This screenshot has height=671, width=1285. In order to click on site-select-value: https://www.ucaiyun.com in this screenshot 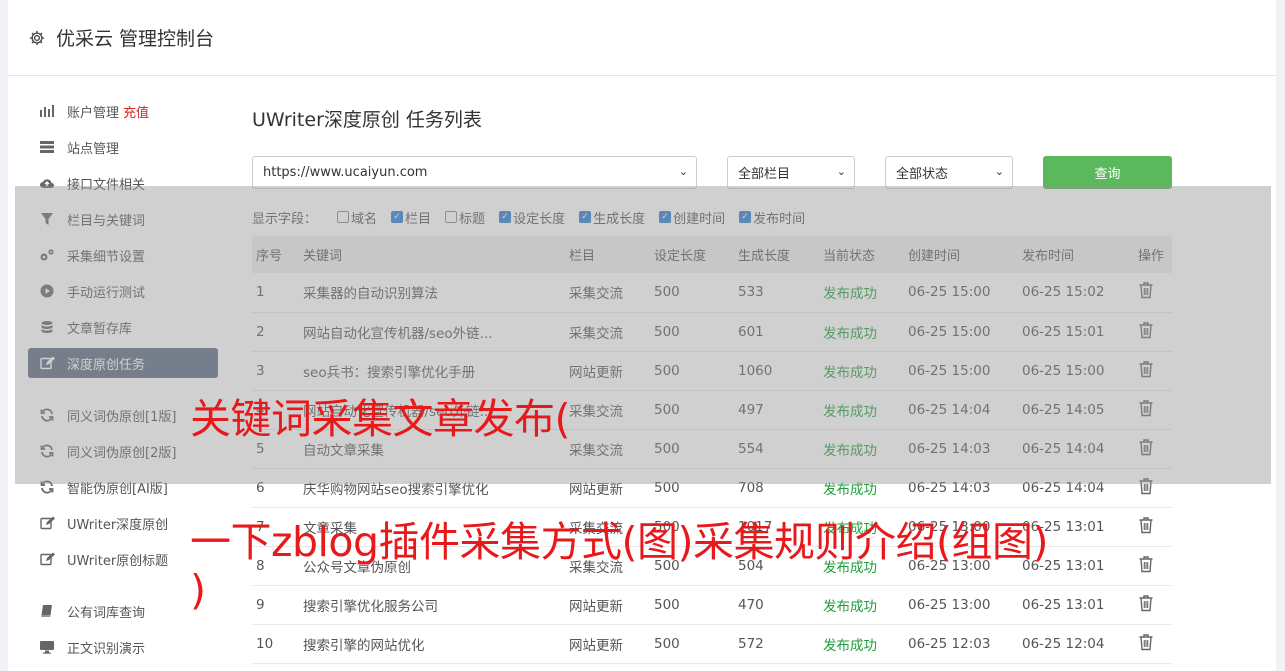, I will do `click(345, 172)`.